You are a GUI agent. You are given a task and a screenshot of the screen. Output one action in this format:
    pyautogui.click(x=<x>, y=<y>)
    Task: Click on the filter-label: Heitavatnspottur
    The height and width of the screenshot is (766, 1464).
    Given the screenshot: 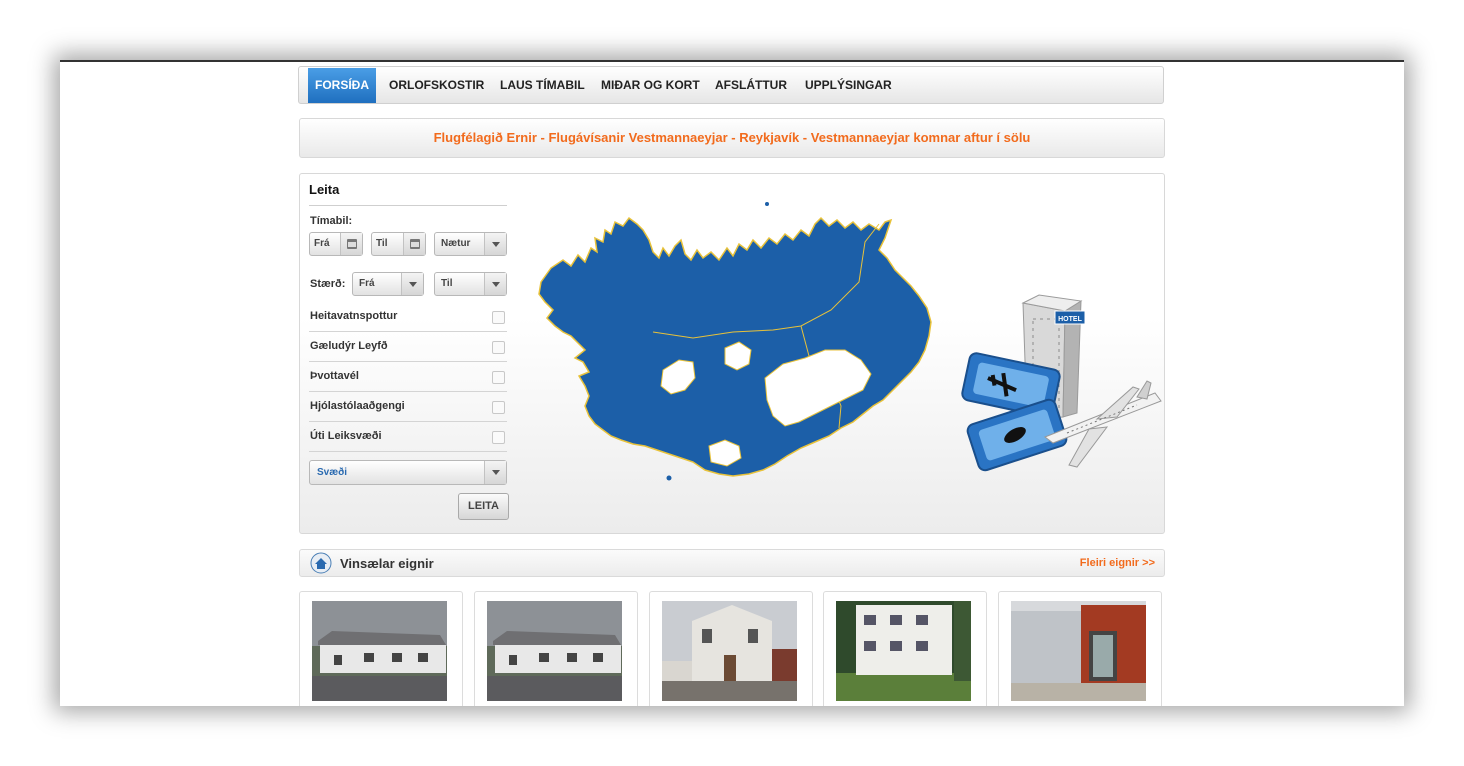 What is the action you would take?
    pyautogui.click(x=354, y=316)
    